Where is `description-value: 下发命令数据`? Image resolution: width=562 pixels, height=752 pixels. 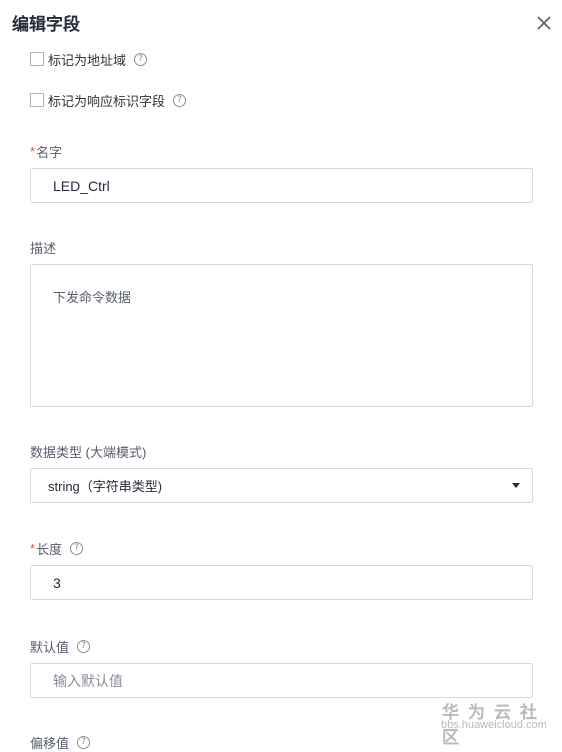 description-value: 下发命令数据 is located at coordinates (92, 297).